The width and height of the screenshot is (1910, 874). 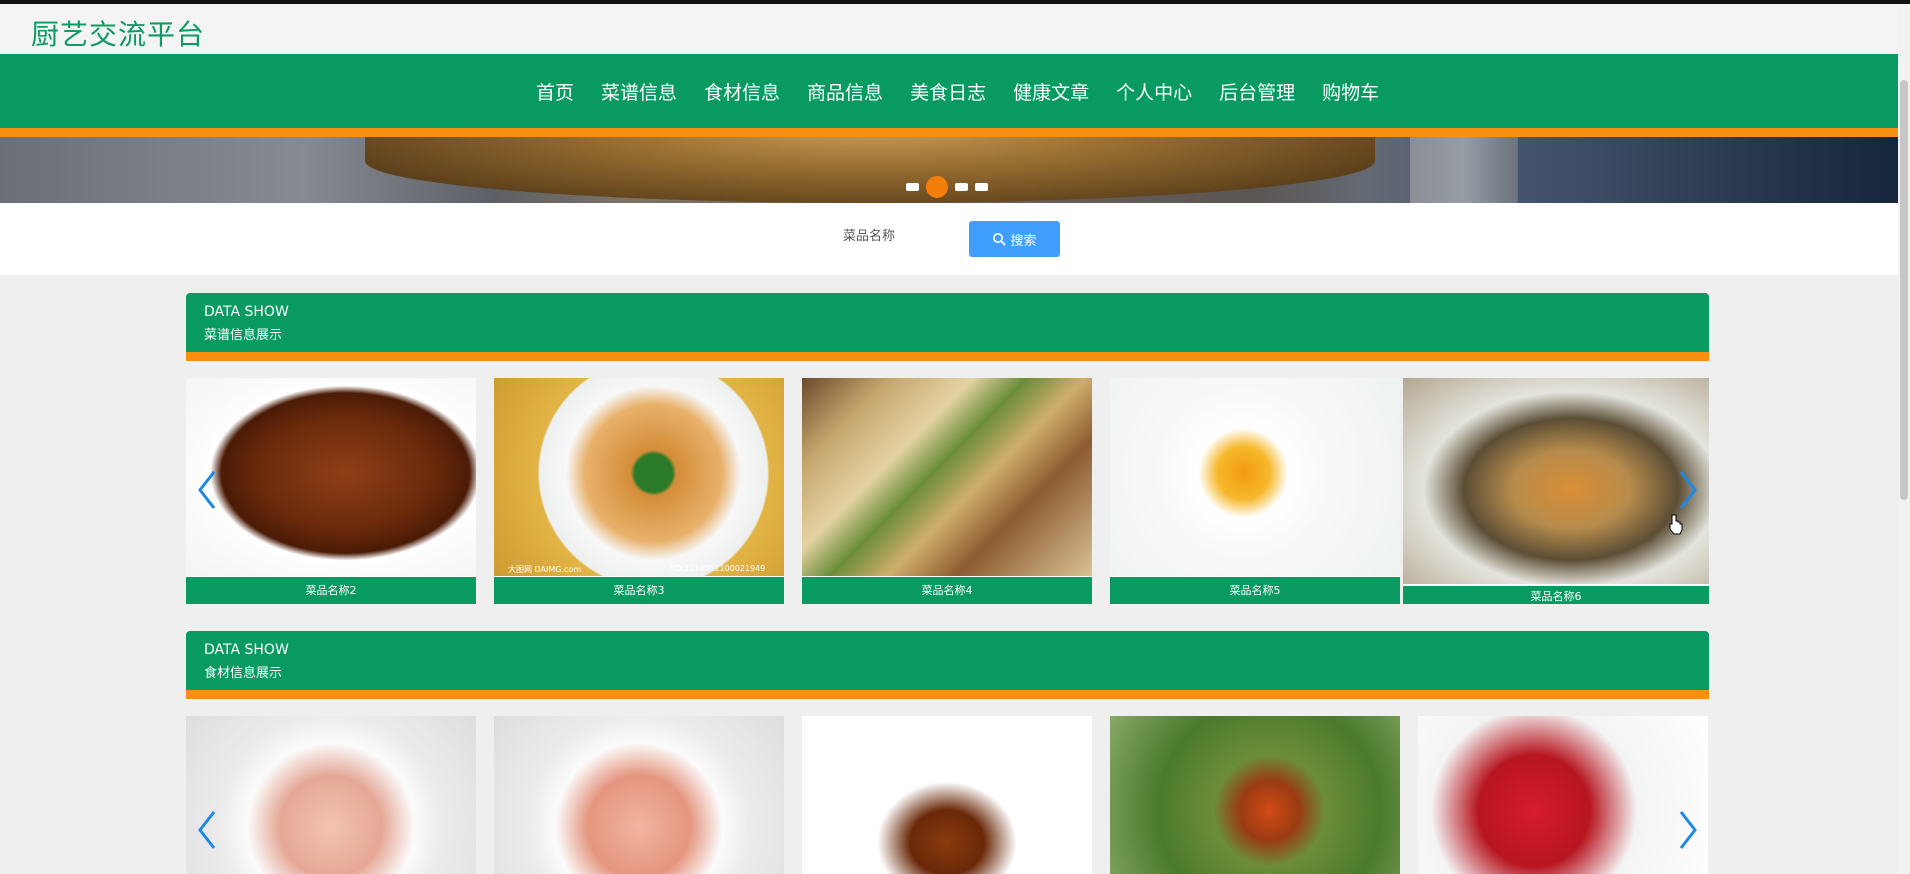 I want to click on image-watermark-right: NO:20140811000219​49, so click(x=717, y=568).